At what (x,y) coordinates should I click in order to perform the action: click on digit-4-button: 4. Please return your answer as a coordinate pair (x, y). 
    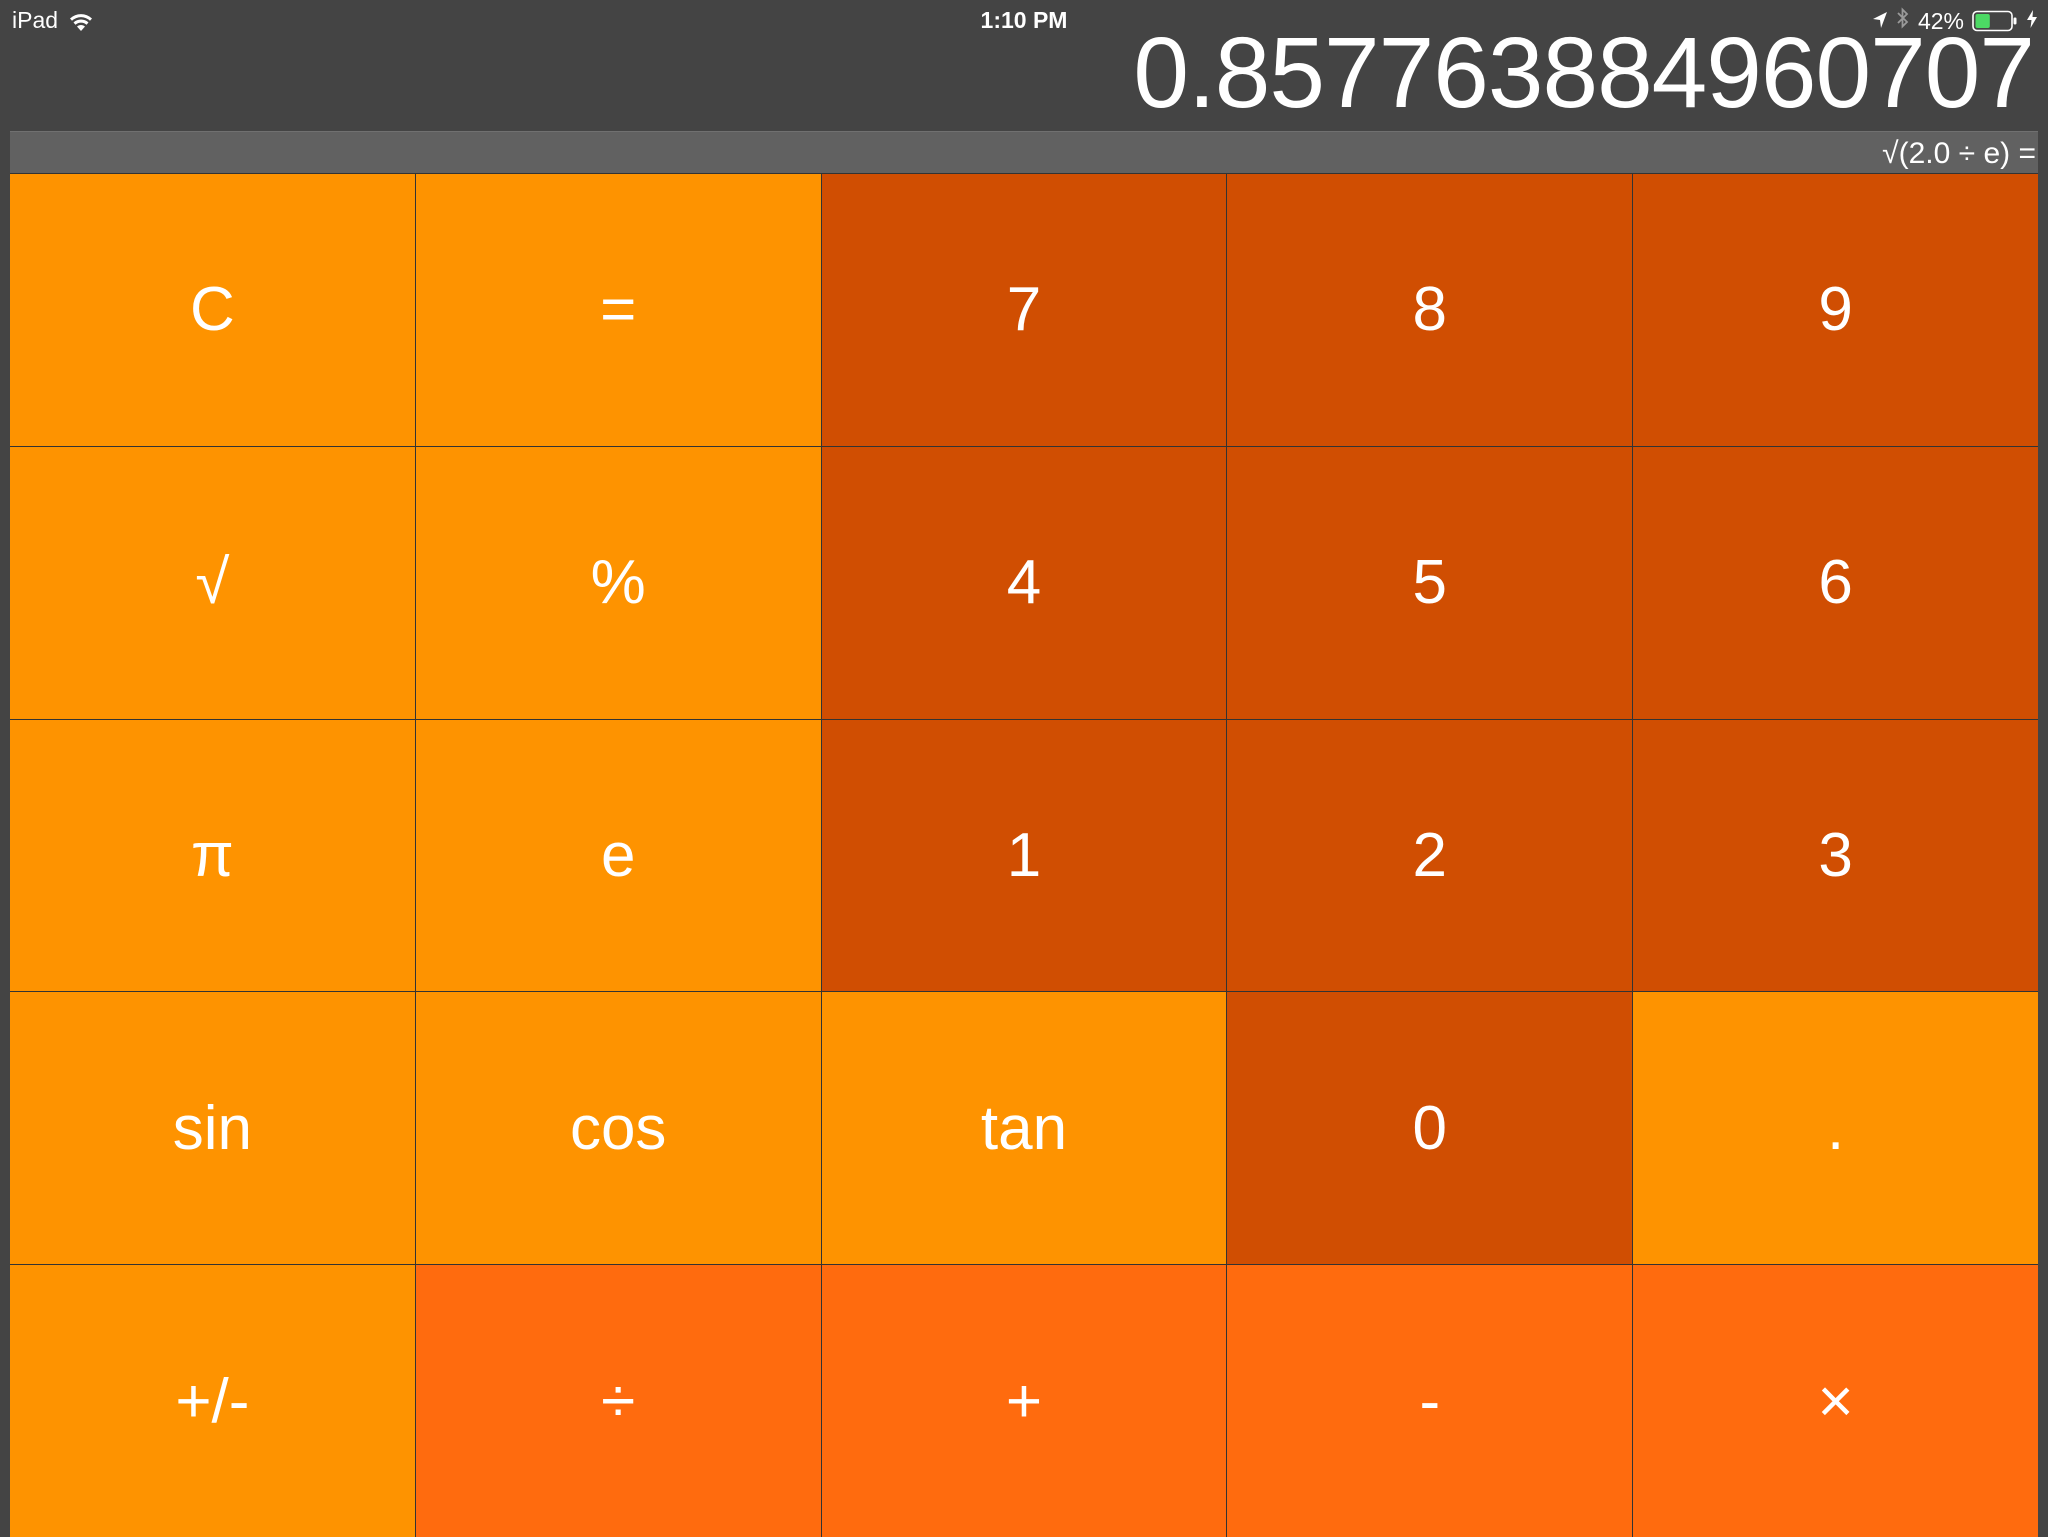
    Looking at the image, I should click on (1024, 582).